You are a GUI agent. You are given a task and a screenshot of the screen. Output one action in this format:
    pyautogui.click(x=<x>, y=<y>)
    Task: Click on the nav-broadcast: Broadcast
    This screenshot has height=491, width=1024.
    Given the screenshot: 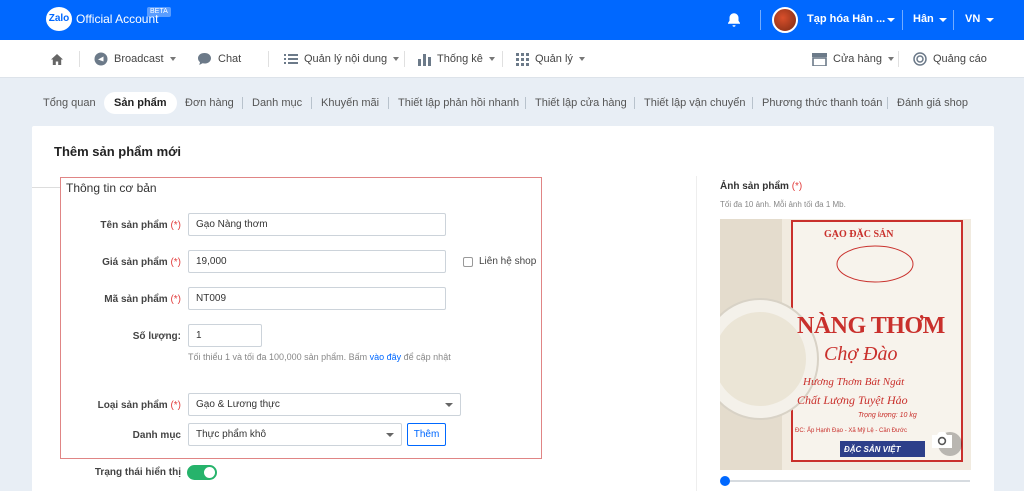 What is the action you would take?
    pyautogui.click(x=135, y=59)
    